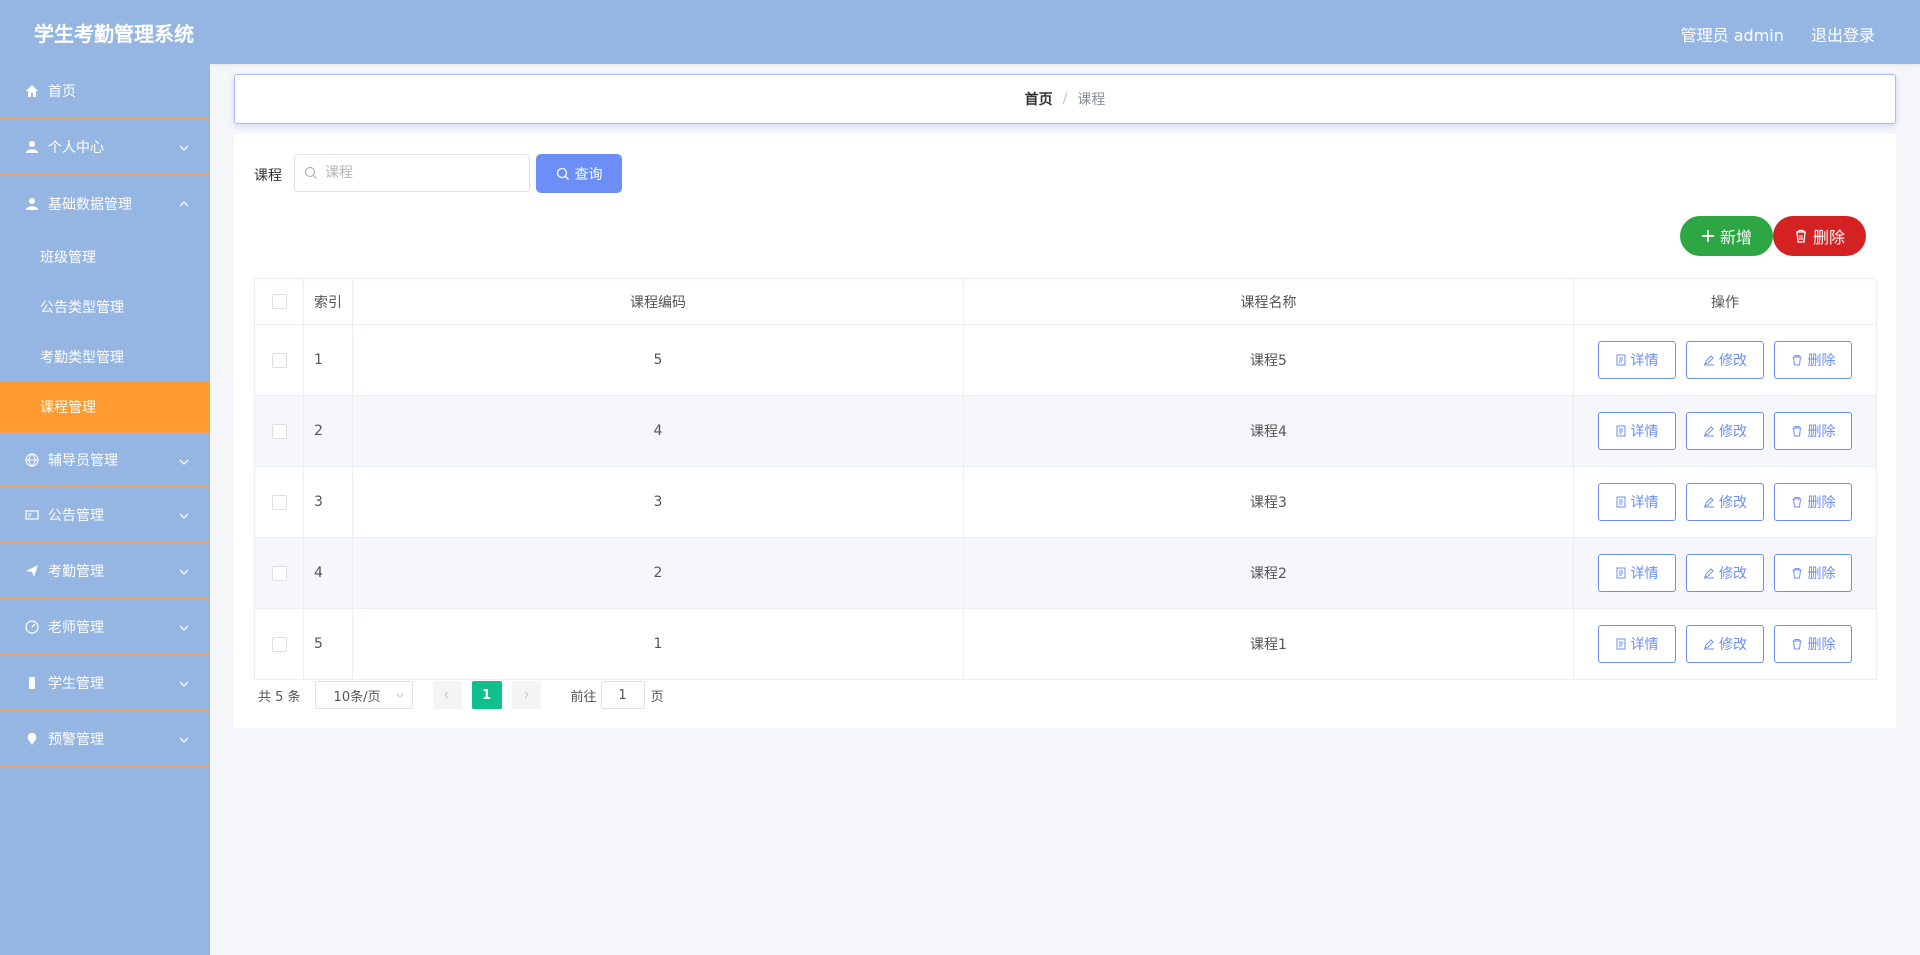 The width and height of the screenshot is (1920, 955). What do you see at coordinates (32, 571) in the screenshot?
I see `send-icon` at bounding box center [32, 571].